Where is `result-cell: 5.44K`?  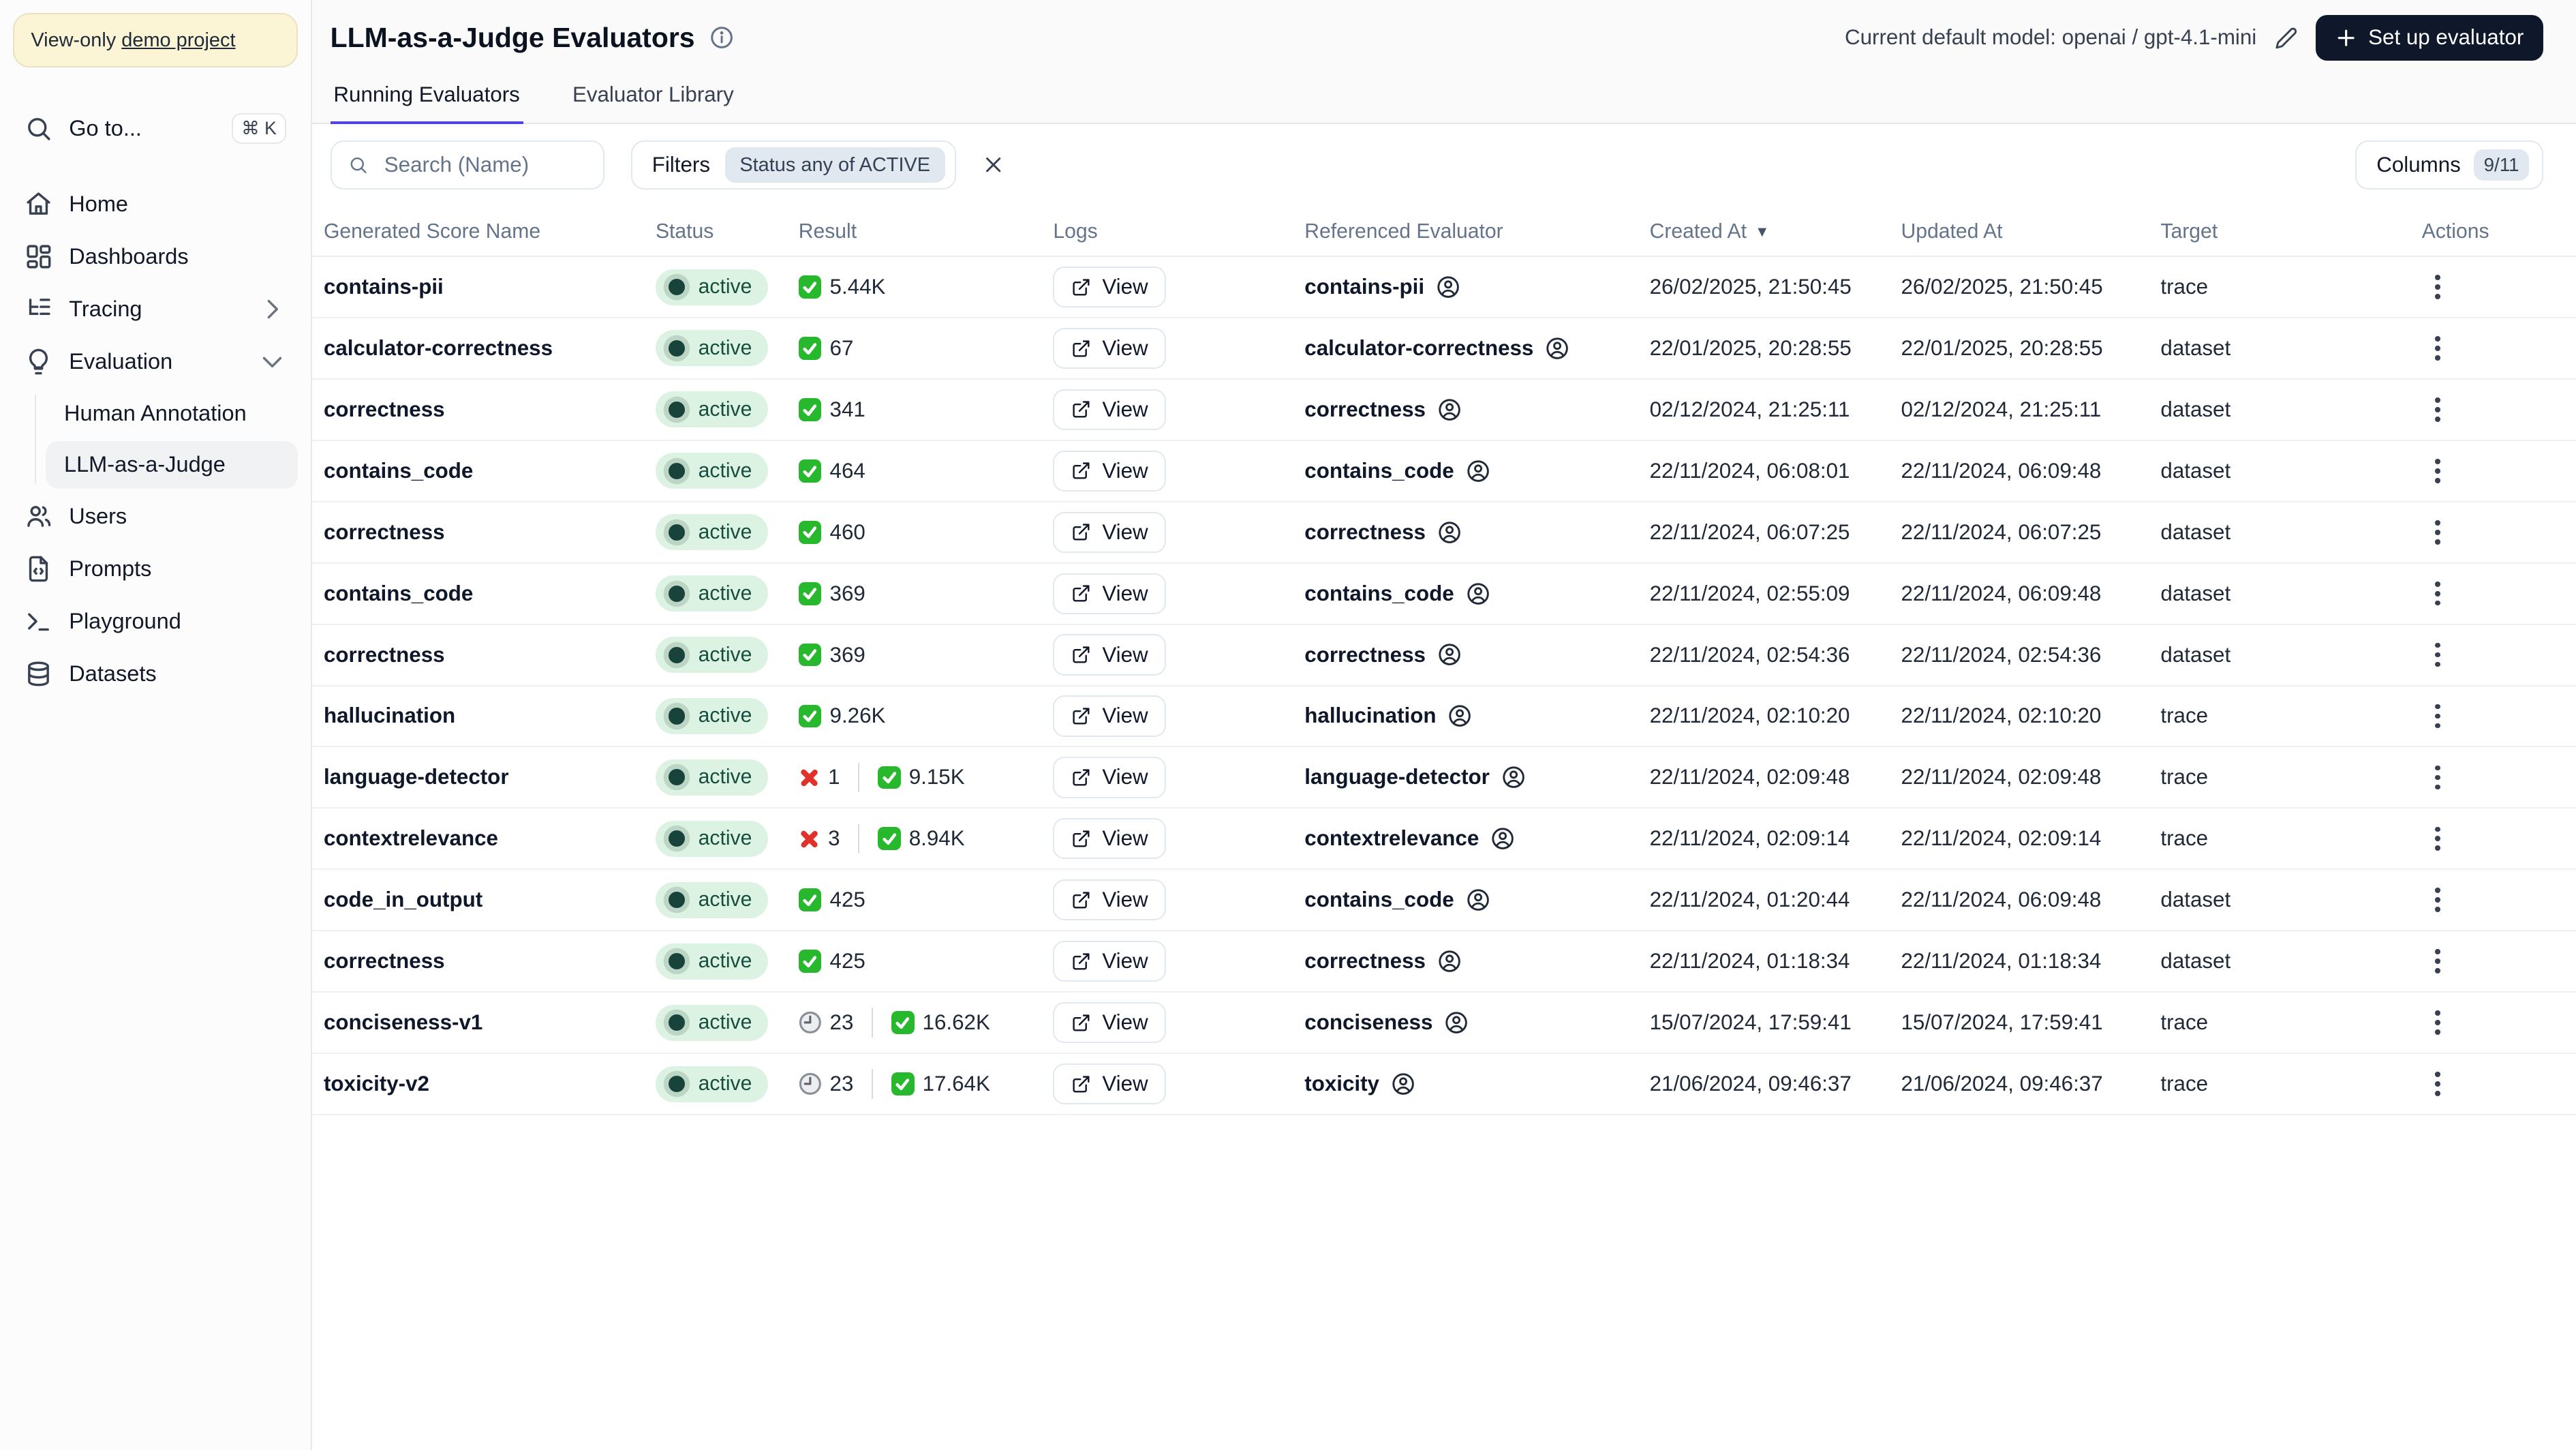
result-cell: 5.44K is located at coordinates (926, 287).